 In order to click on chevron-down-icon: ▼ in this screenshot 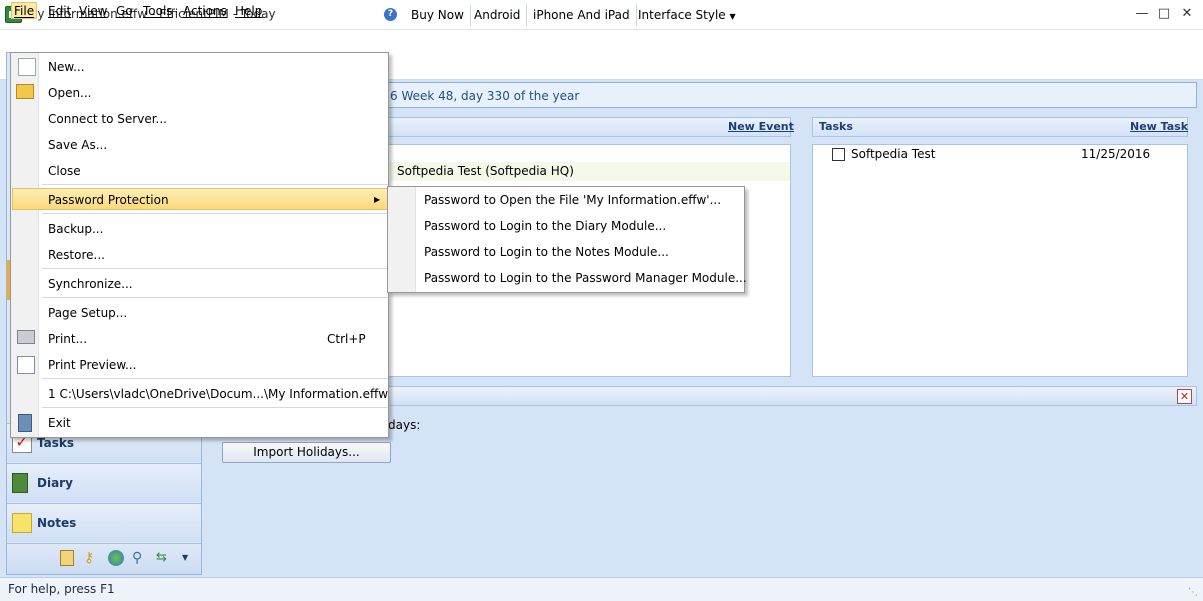, I will do `click(185, 557)`.